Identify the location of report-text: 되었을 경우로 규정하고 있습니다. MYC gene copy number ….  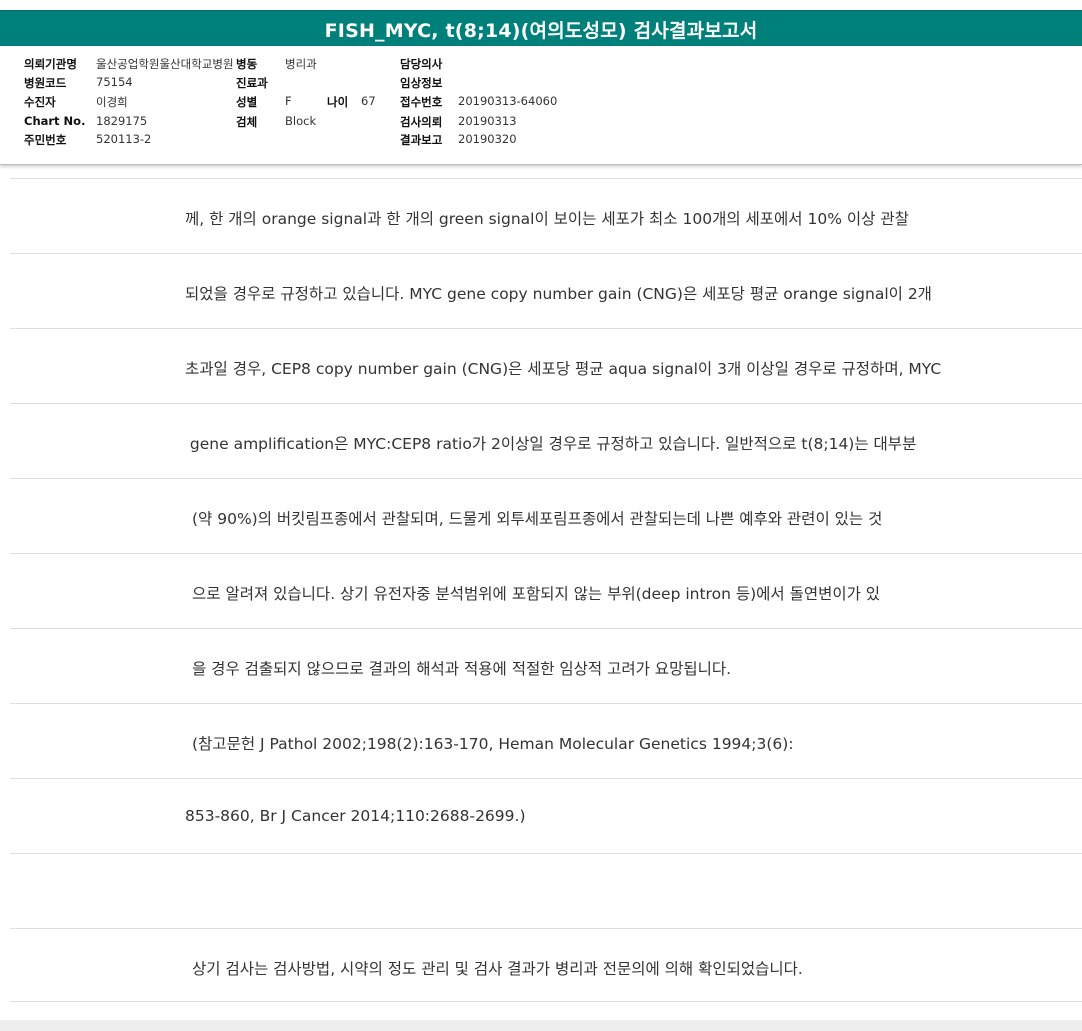
(558, 294).